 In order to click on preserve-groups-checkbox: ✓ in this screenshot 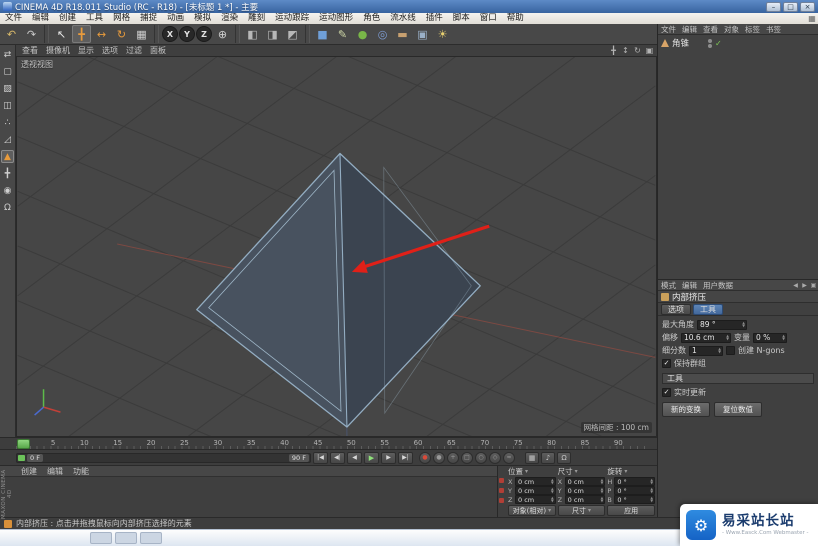, I will do `click(666, 363)`.